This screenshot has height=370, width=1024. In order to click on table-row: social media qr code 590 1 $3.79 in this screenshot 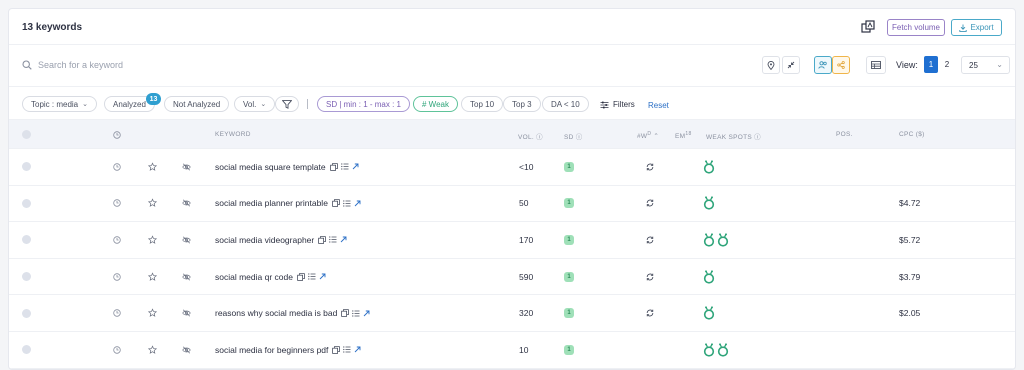, I will do `click(512, 277)`.